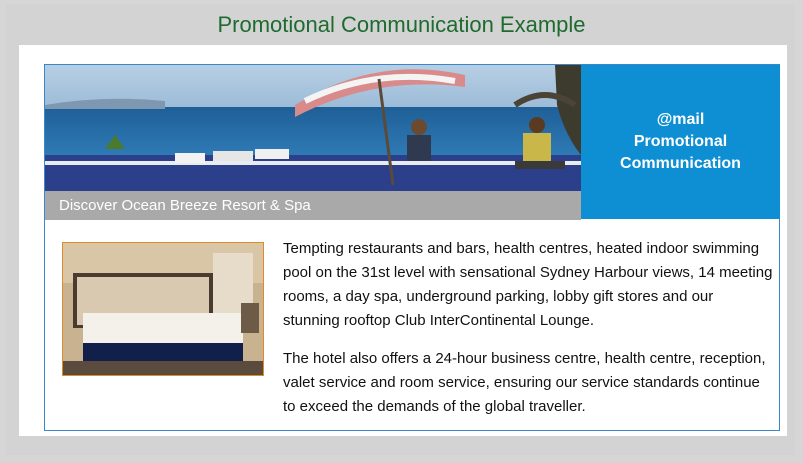 Image resolution: width=803 pixels, height=463 pixels. What do you see at coordinates (680, 119) in the screenshot?
I see `badge-line-1: @mail` at bounding box center [680, 119].